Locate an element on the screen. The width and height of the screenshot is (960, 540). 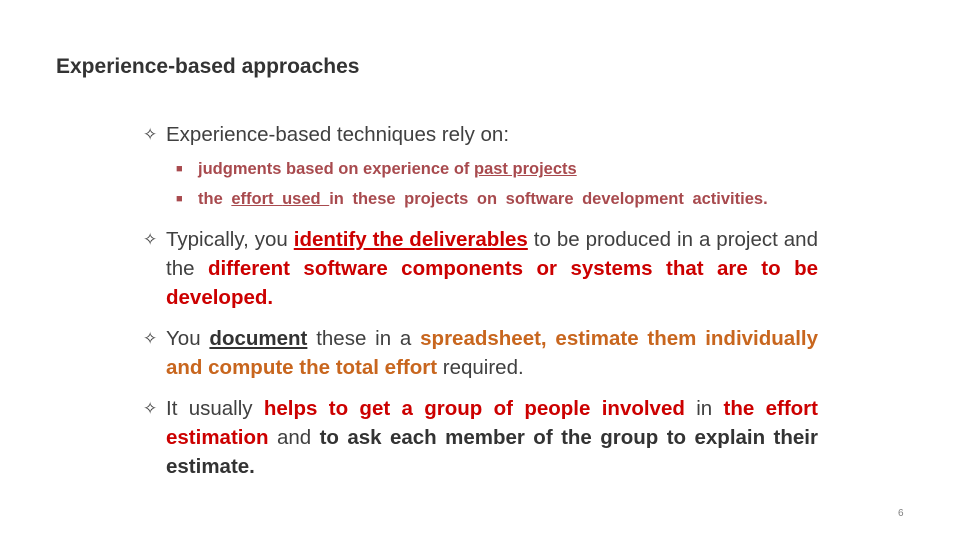
emphasis-text: identify the deliverables is located at coordinates (410, 239).